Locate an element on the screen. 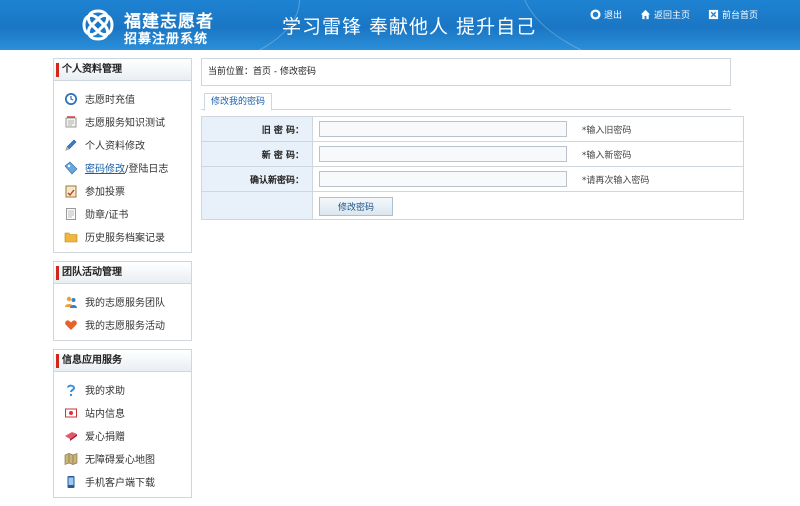 This screenshot has height=506, width=800. logout-link: 退出 is located at coordinates (606, 14).